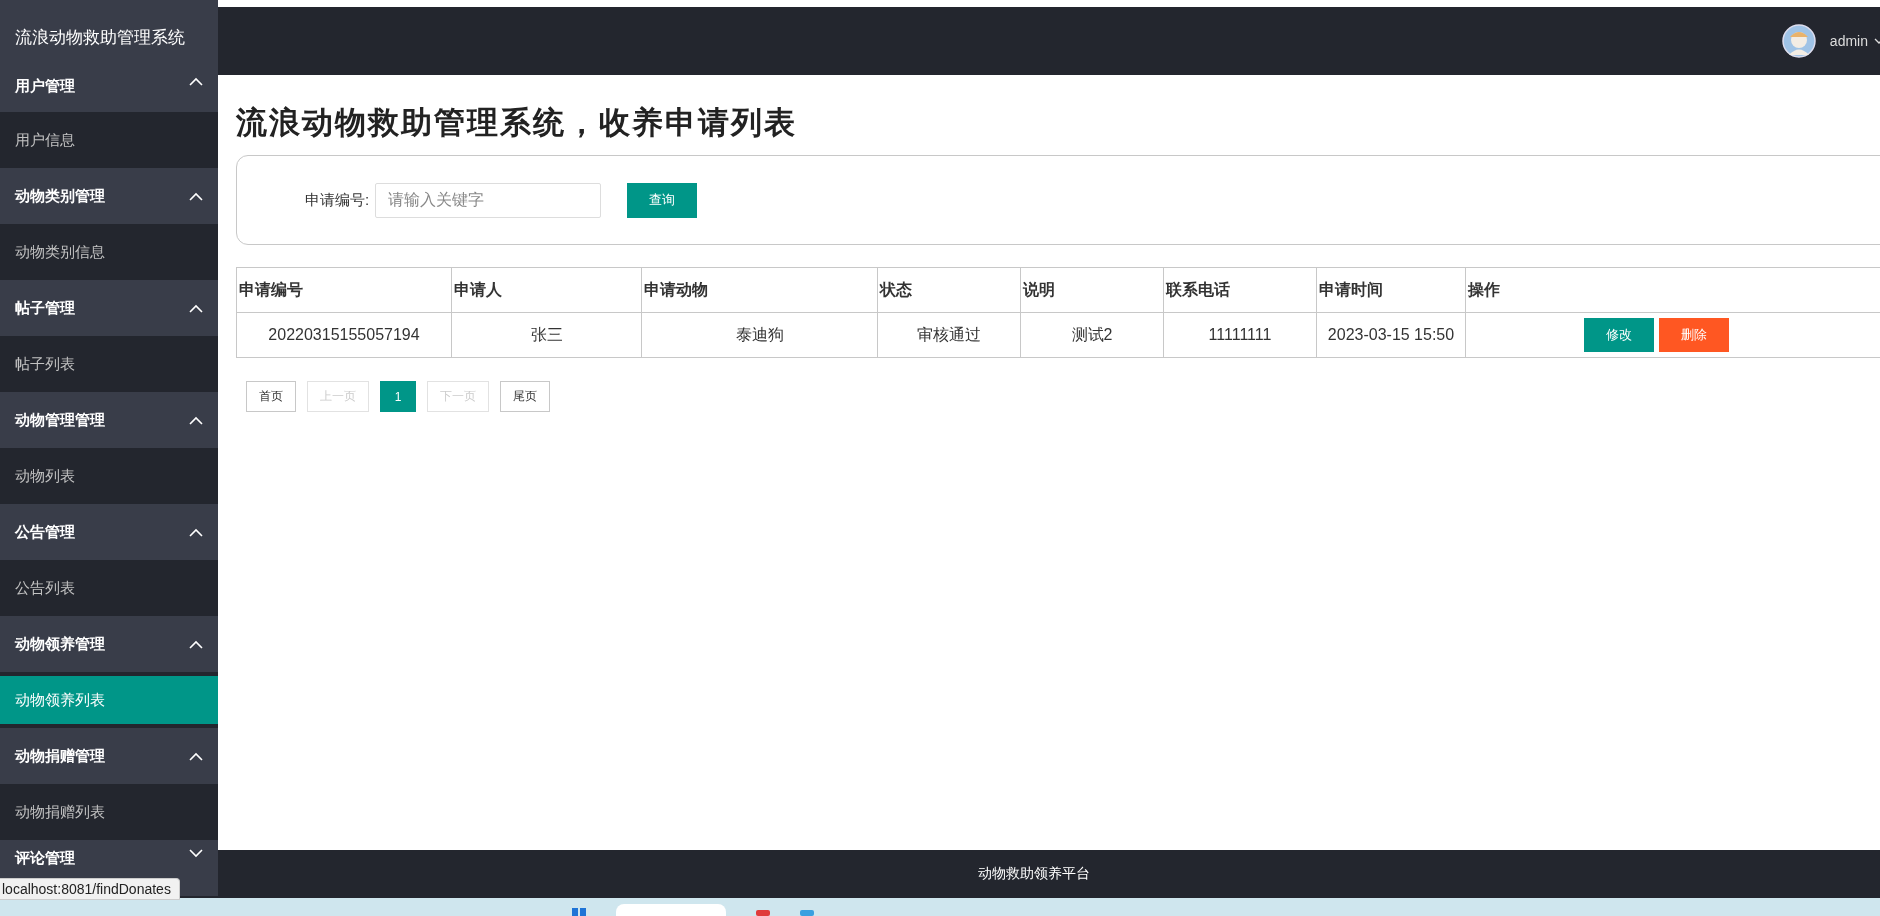  What do you see at coordinates (109, 93) in the screenshot?
I see `menu-group: 用户管理` at bounding box center [109, 93].